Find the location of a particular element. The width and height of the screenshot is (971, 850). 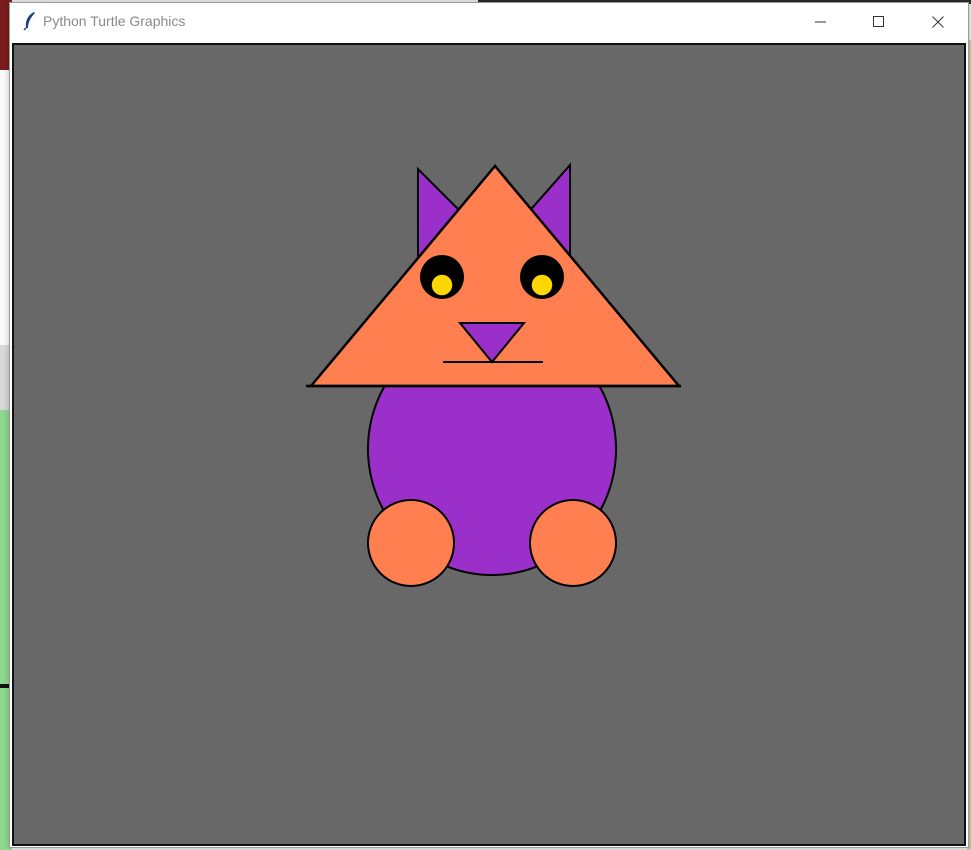

minimize-icon is located at coordinates (820, 22).